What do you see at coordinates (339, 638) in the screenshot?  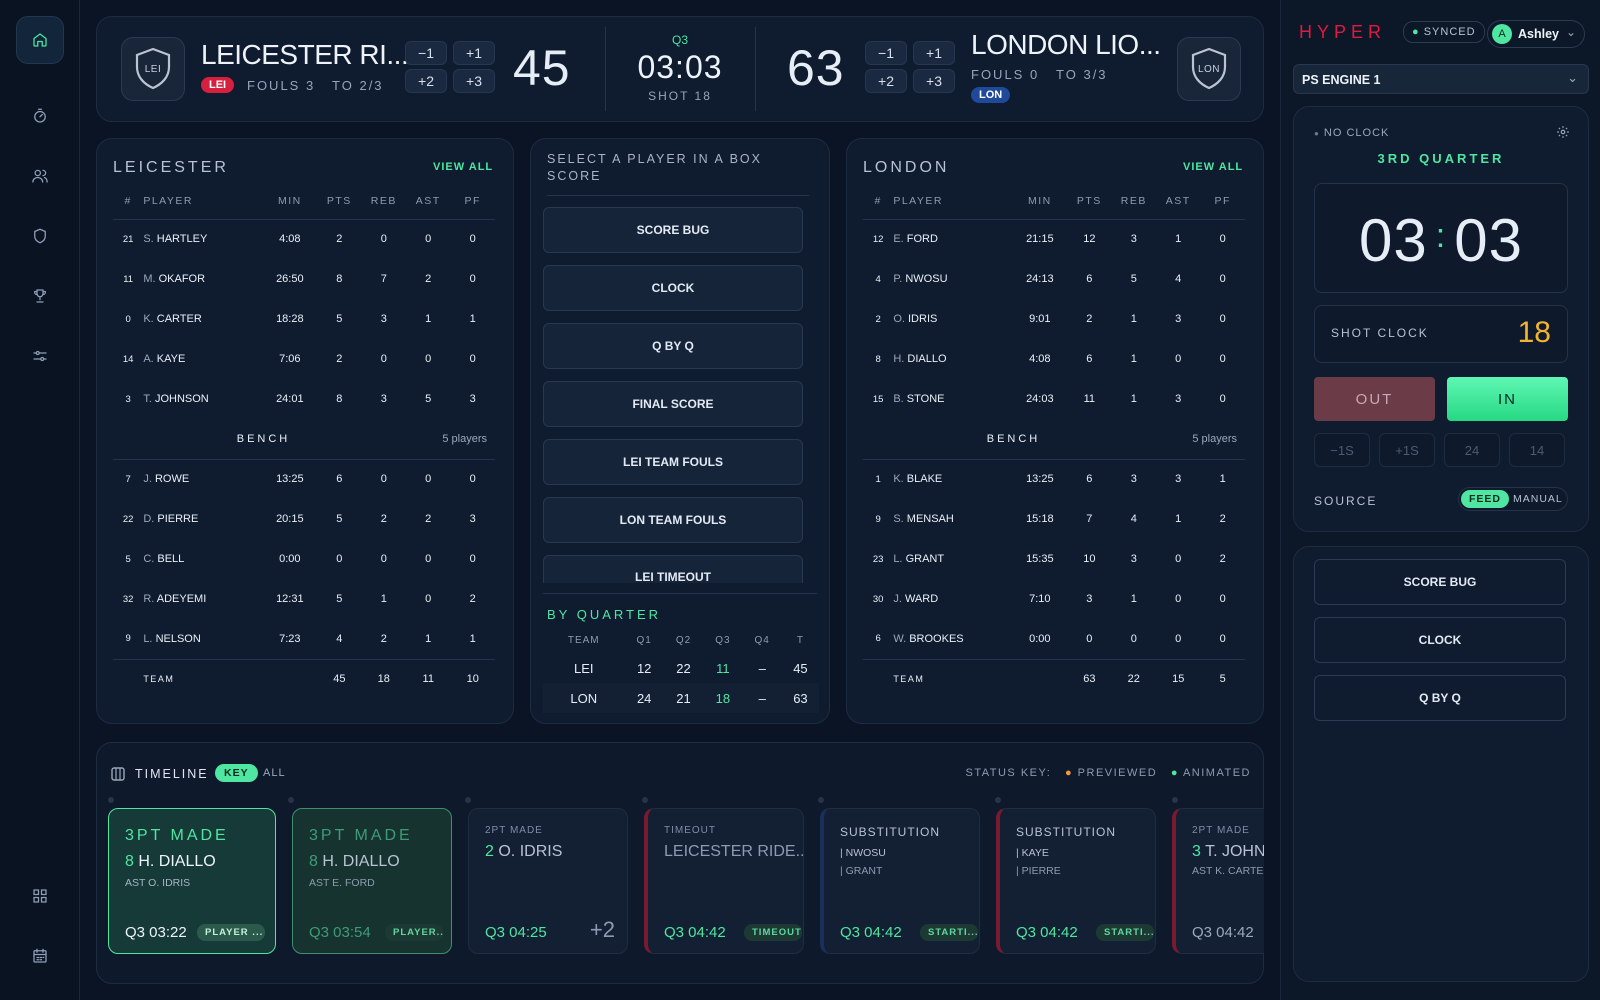 I see `stat-pts: 4` at bounding box center [339, 638].